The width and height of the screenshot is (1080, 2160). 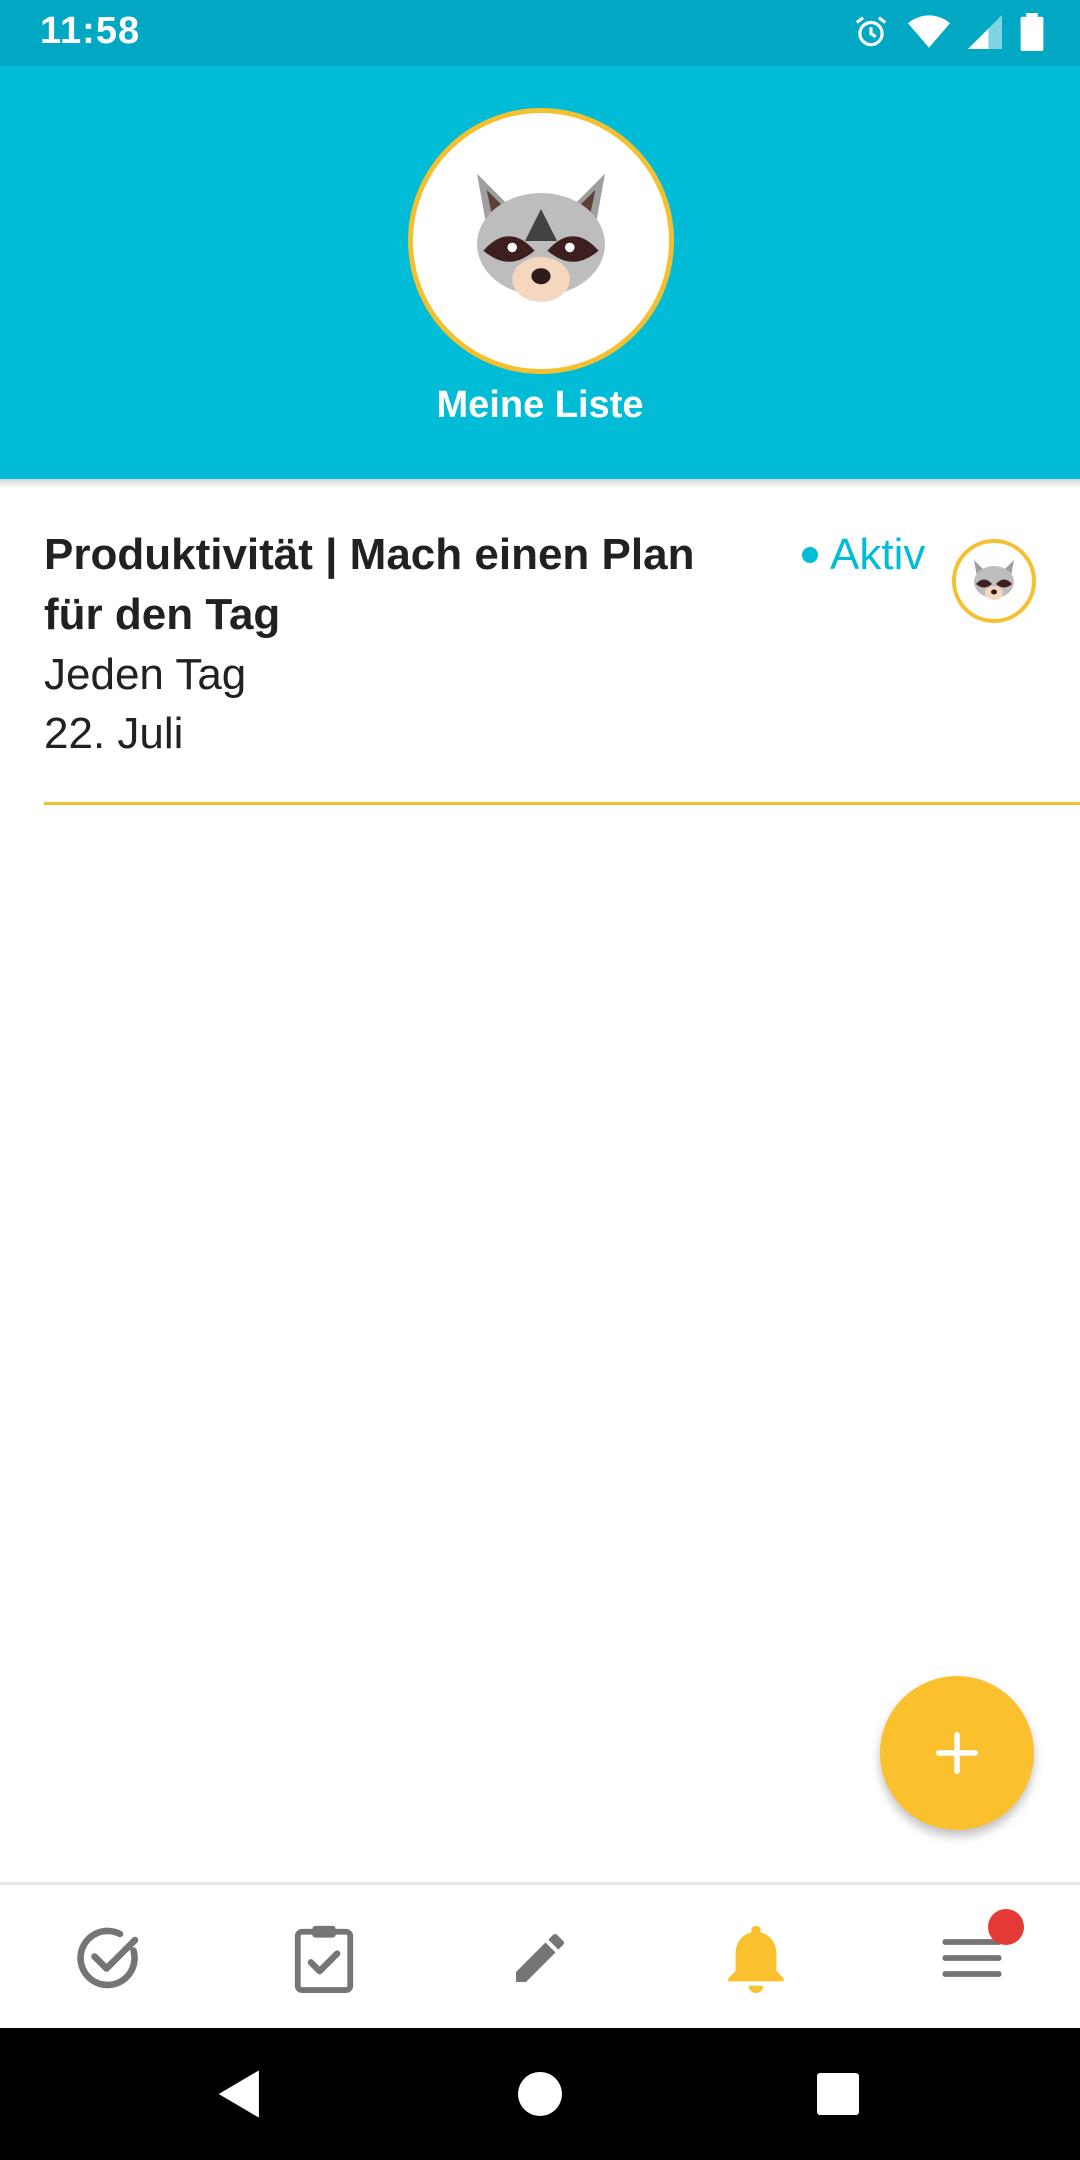 I want to click on nav-item-menu, so click(x=972, y=1958).